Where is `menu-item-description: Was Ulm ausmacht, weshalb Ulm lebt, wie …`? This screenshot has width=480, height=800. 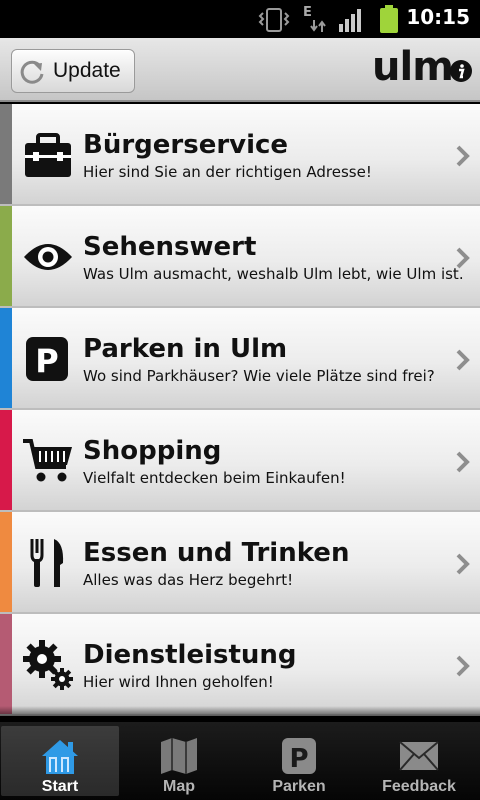
menu-item-description: Was Ulm ausmacht, weshalb Ulm lebt, wie … is located at coordinates (273, 274).